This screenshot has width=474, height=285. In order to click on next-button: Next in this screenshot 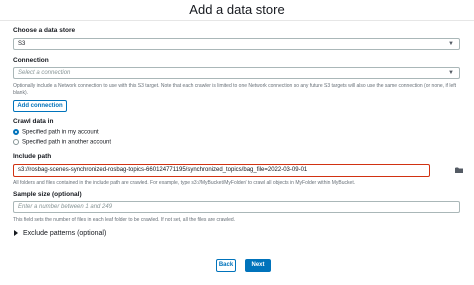, I will do `click(258, 265)`.